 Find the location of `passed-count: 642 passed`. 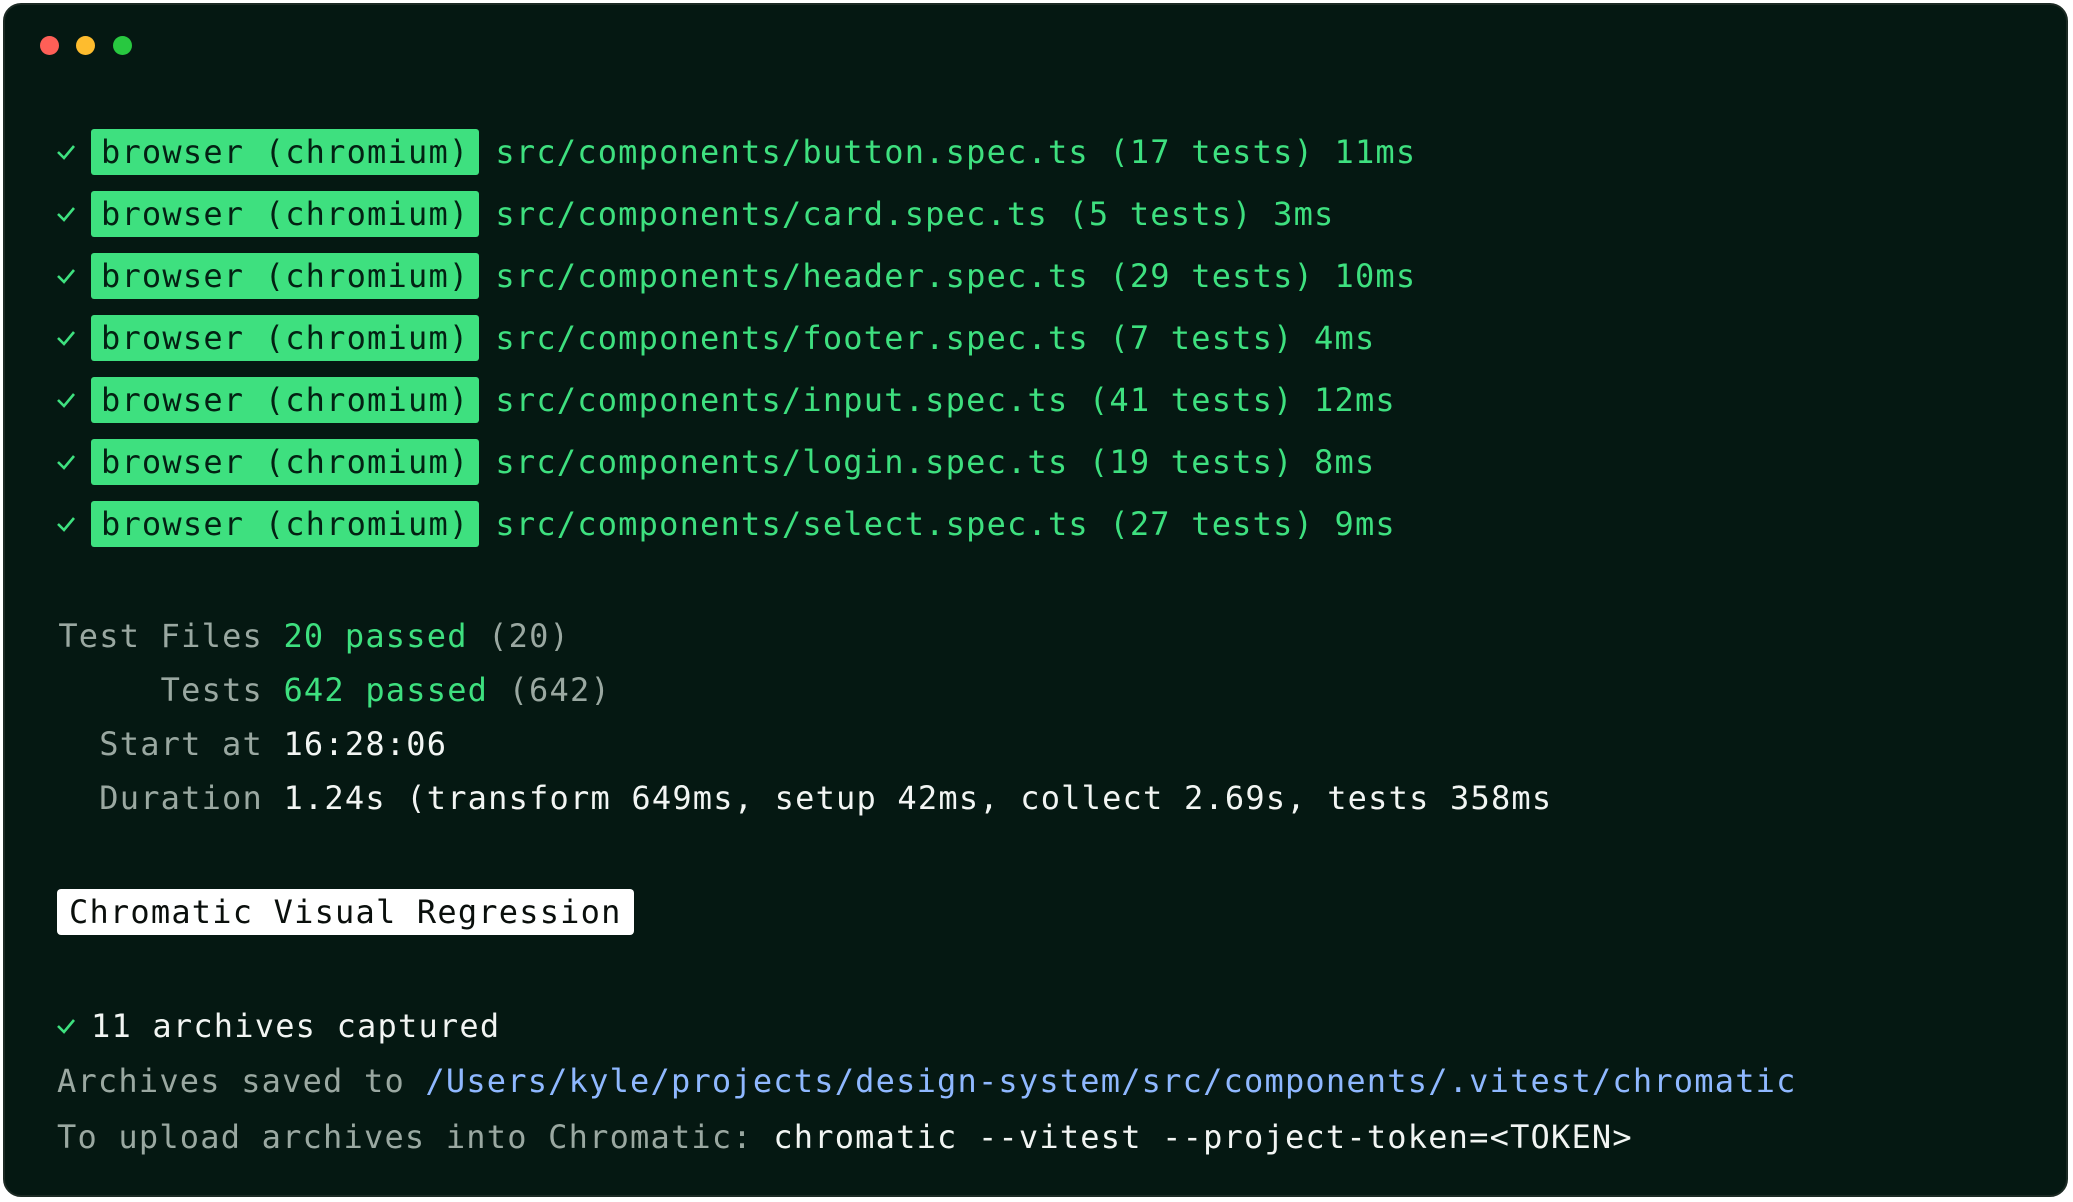

passed-count: 642 passed is located at coordinates (386, 690).